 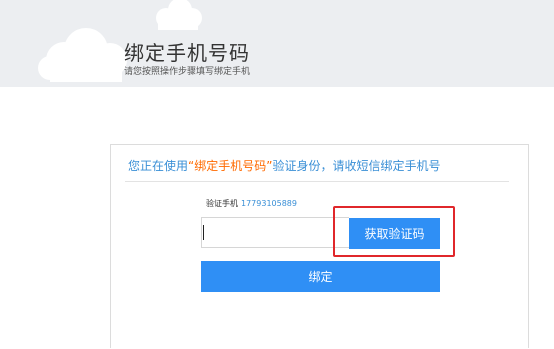 I want to click on page-title: 绑定手机号码, so click(x=187, y=53).